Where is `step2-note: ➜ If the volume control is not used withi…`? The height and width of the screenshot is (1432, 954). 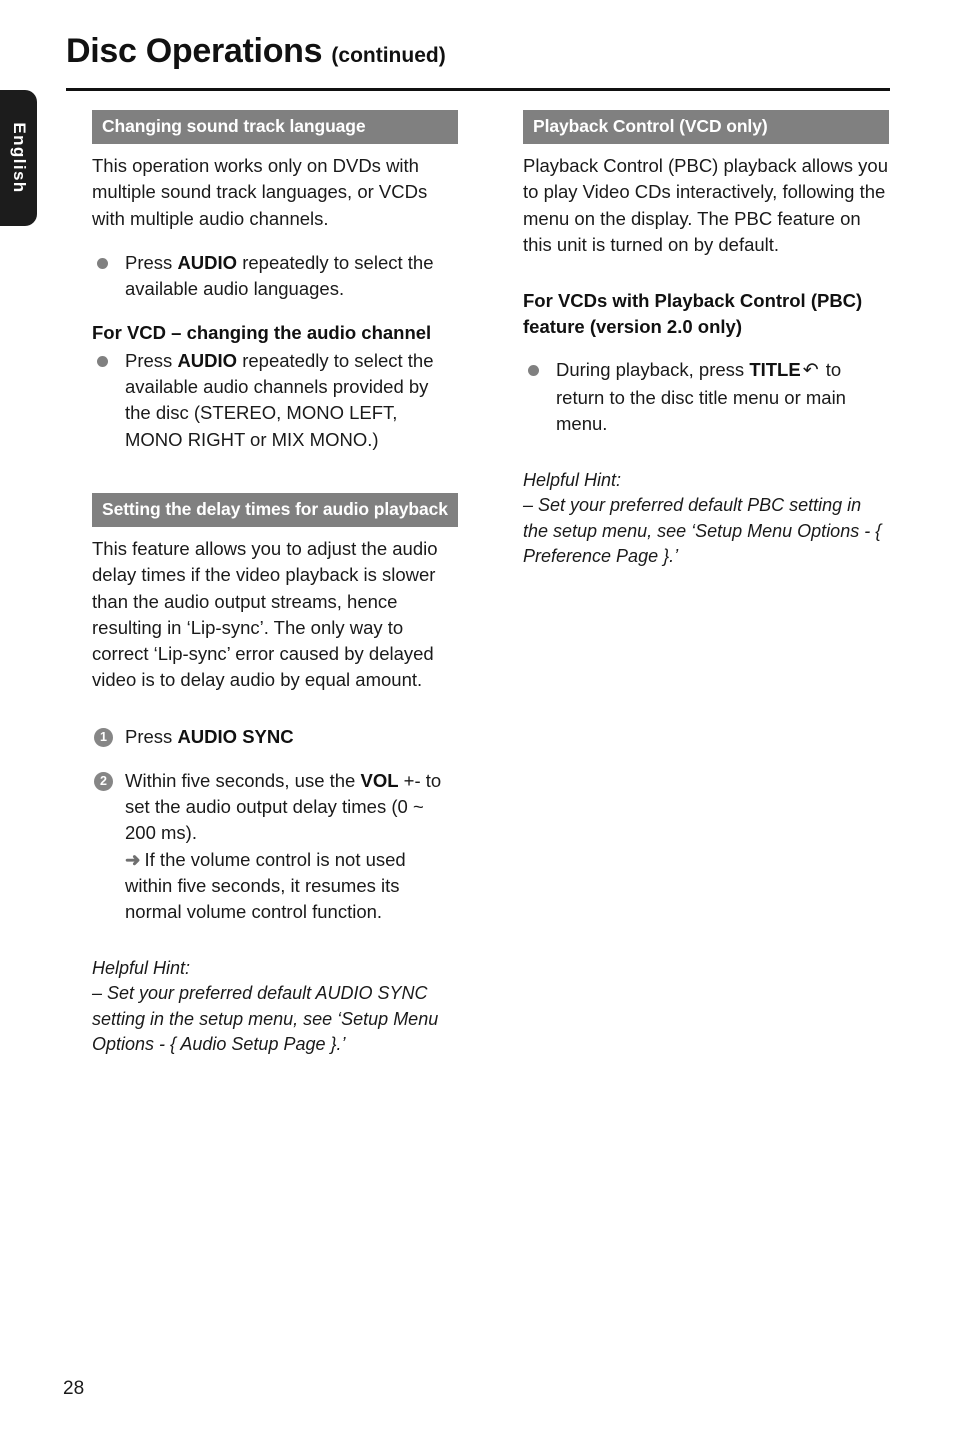
step2-note: ➜ If the volume control is not used withi… is located at coordinates (291, 886).